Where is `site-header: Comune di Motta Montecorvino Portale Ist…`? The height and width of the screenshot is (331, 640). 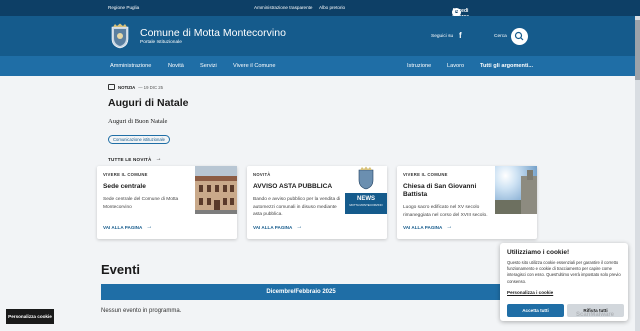 site-header: Comune di Motta Montecorvino Portale Ist… is located at coordinates (320, 36).